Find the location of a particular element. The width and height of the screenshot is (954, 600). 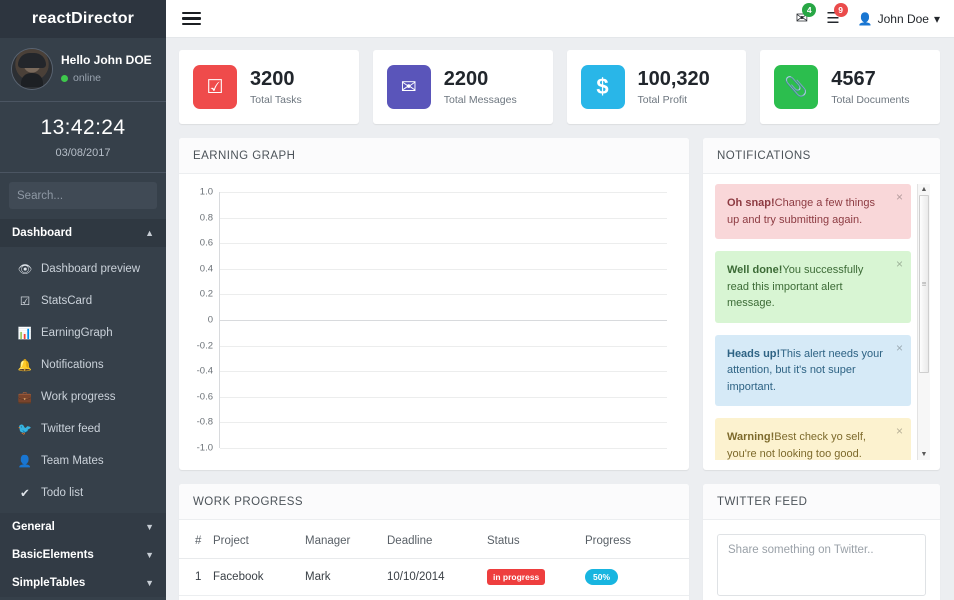

sidebar-item-dashboard-preview: 👁 Dashboard preview is located at coordinates (83, 269).